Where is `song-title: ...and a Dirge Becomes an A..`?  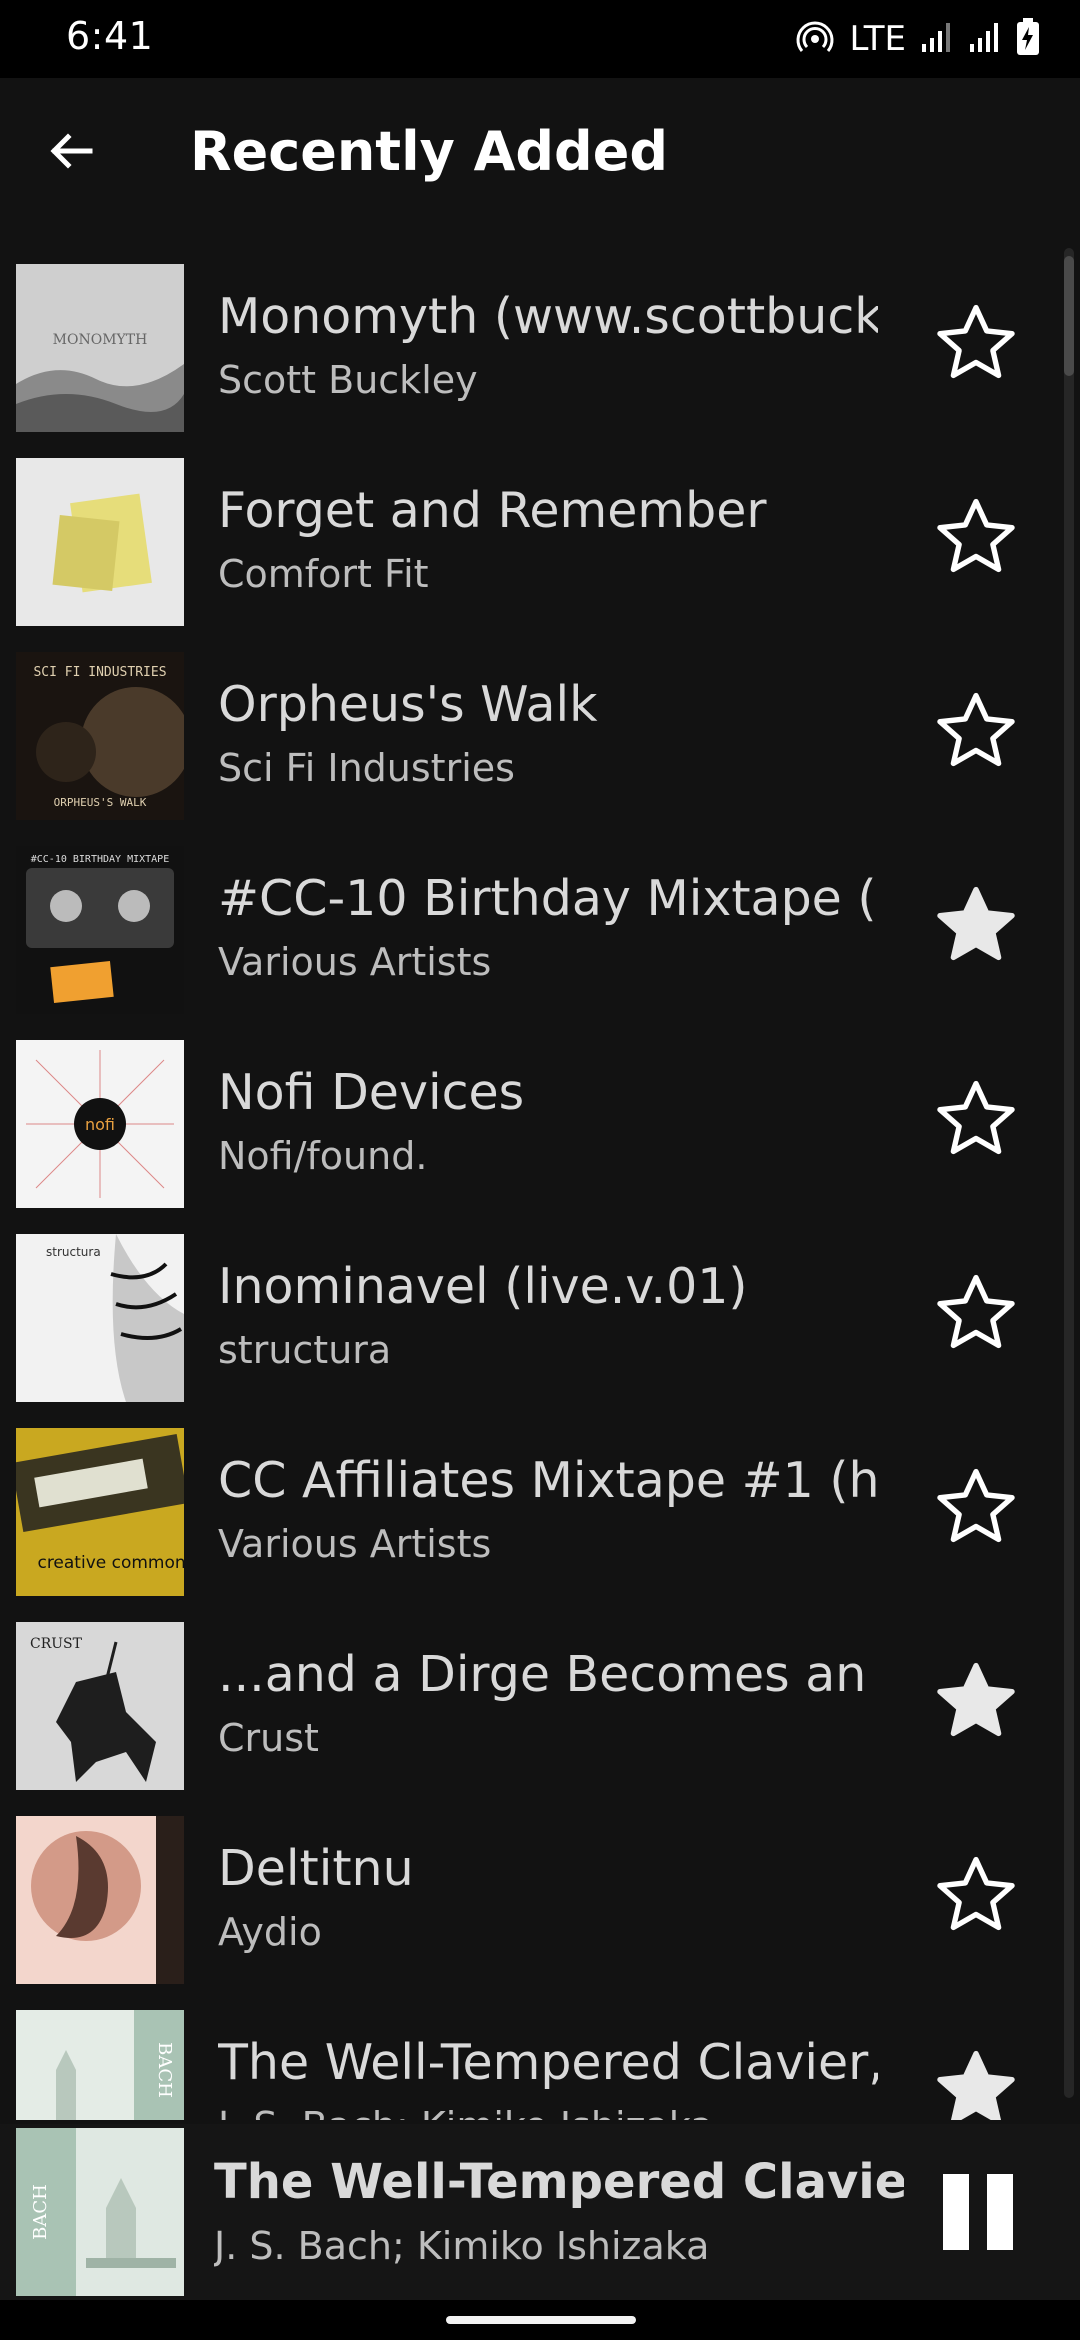 song-title: ...and a Dirge Becomes an A.. is located at coordinates (548, 1674).